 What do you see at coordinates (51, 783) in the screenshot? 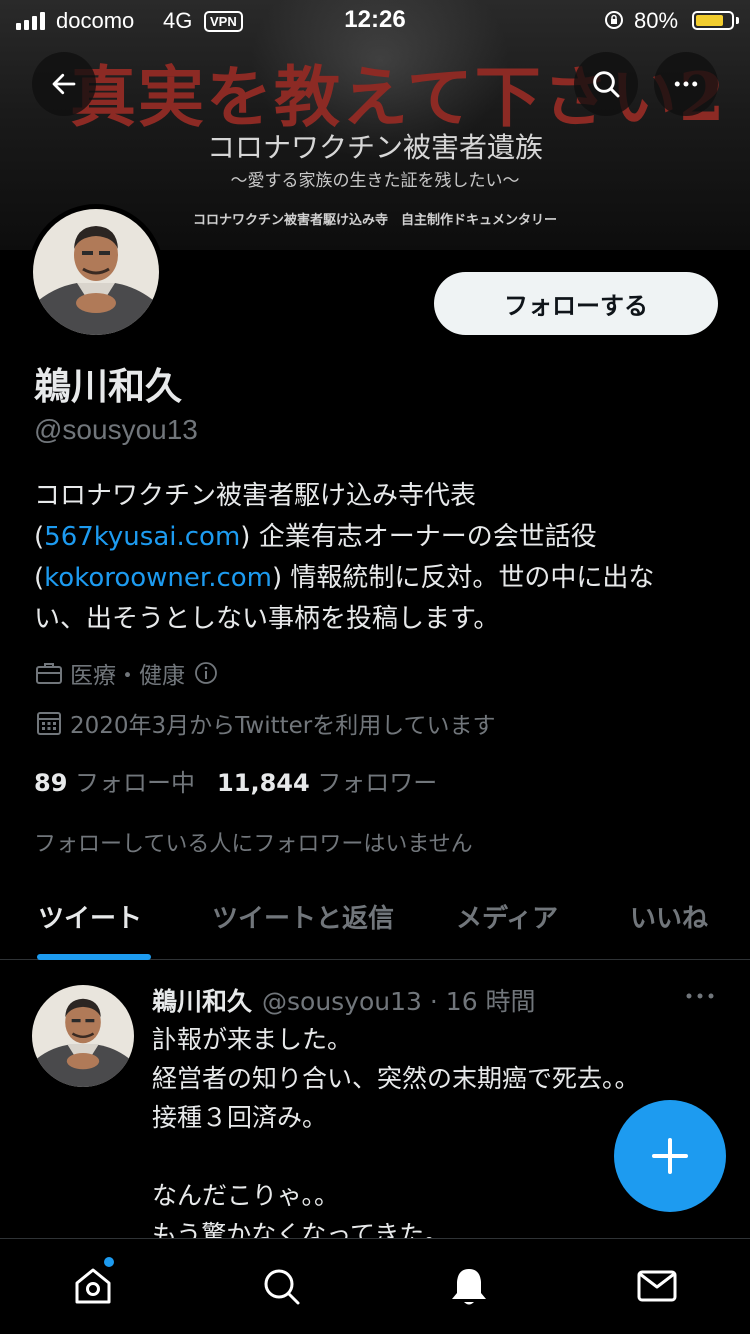
I see `following-count: 89` at bounding box center [51, 783].